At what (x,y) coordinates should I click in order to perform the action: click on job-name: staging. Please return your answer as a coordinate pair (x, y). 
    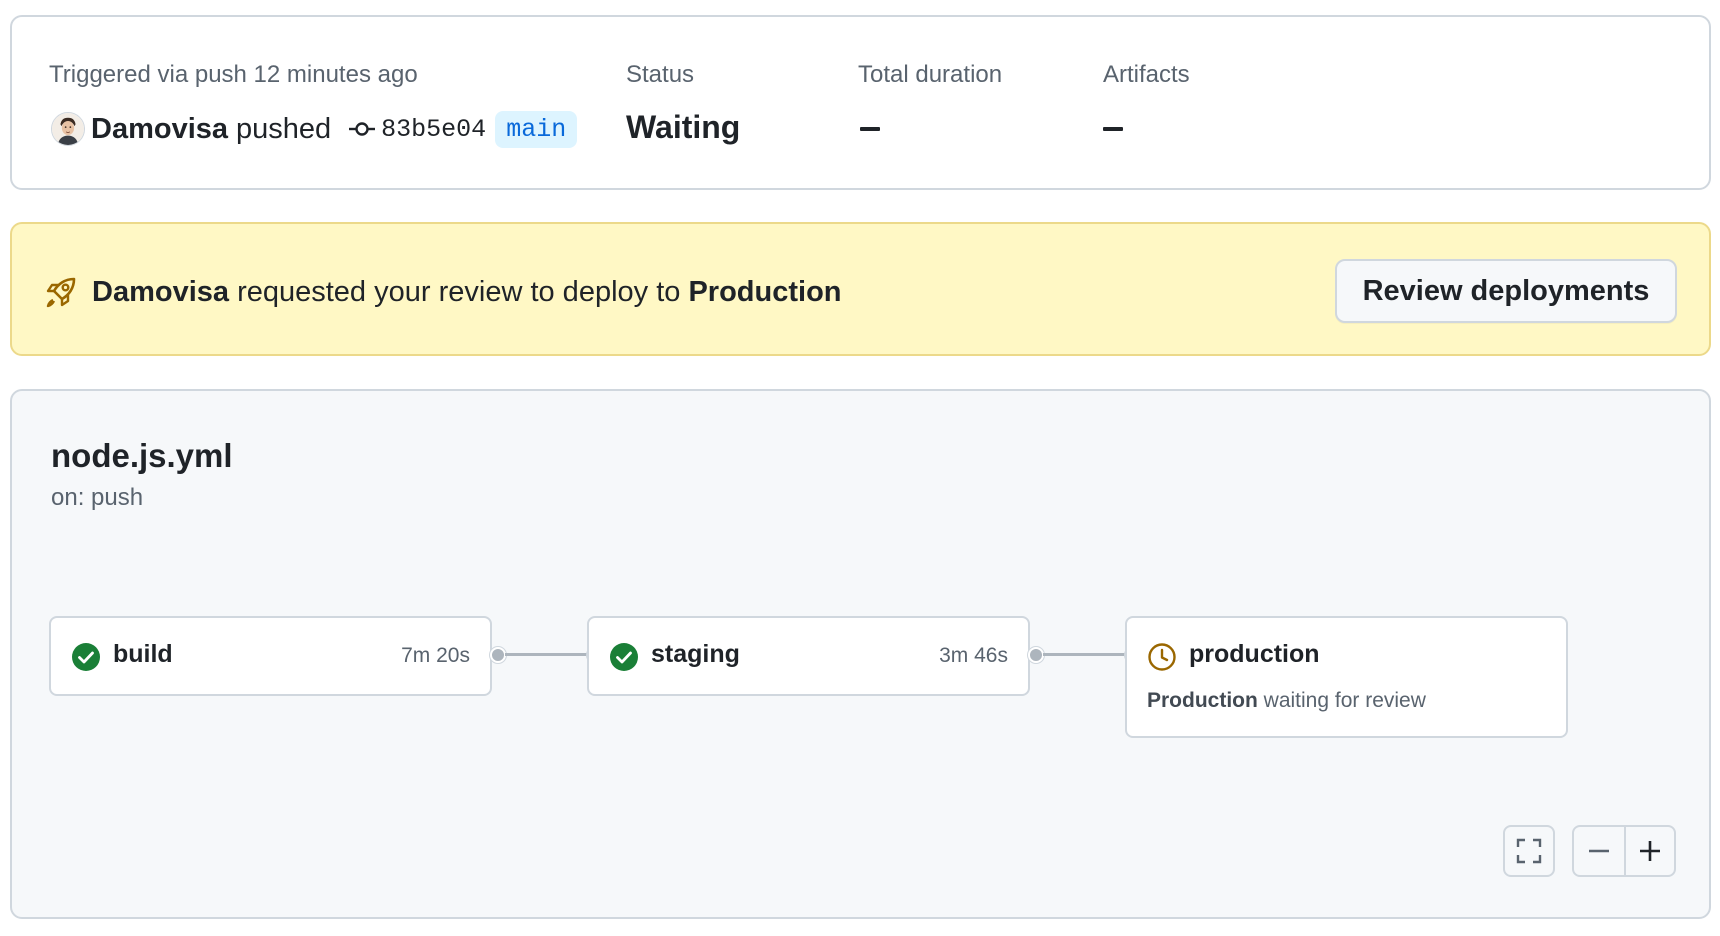
    Looking at the image, I should click on (695, 654).